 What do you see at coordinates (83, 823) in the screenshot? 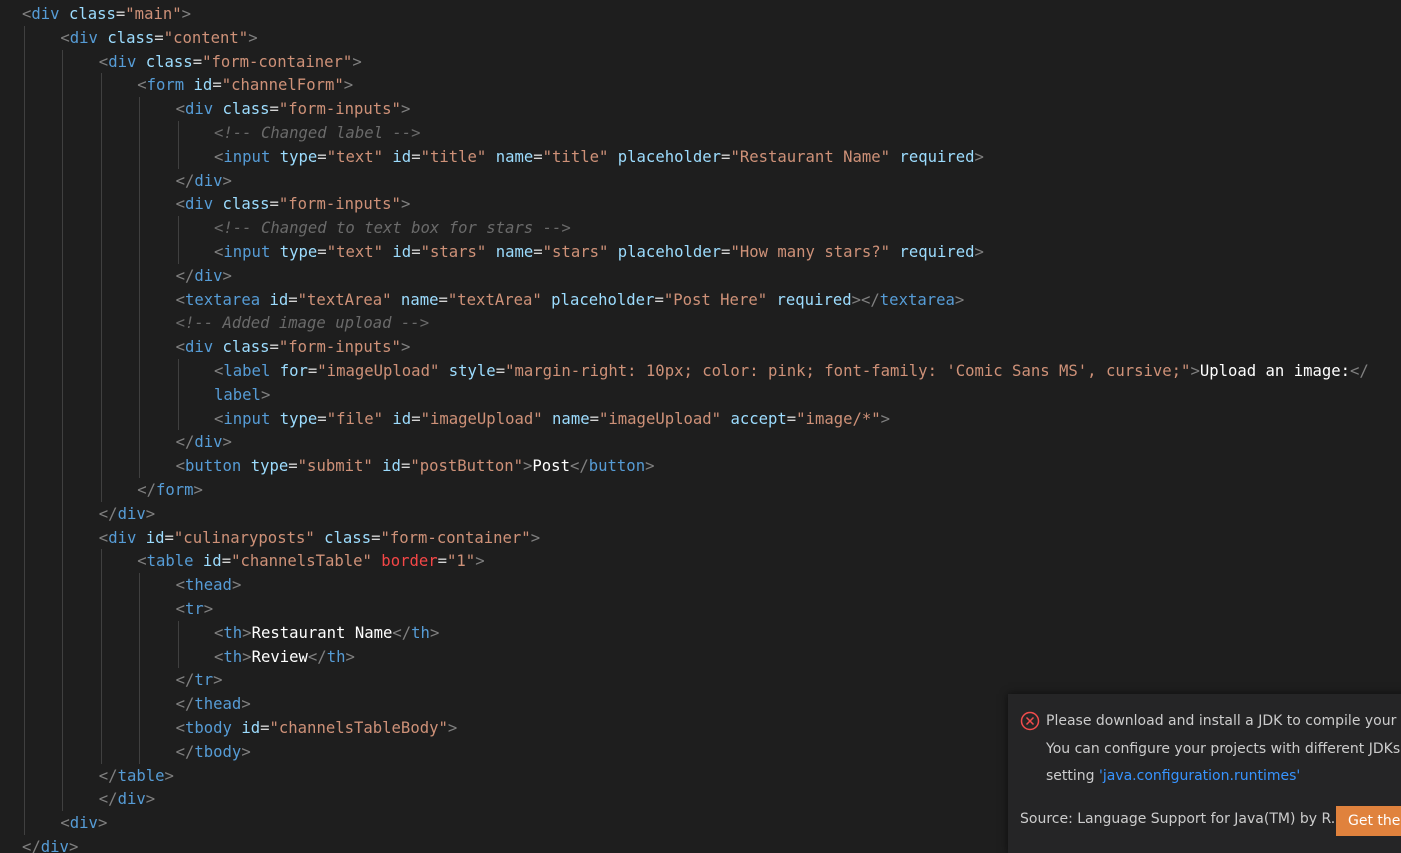
I see `code-line: <div>` at bounding box center [83, 823].